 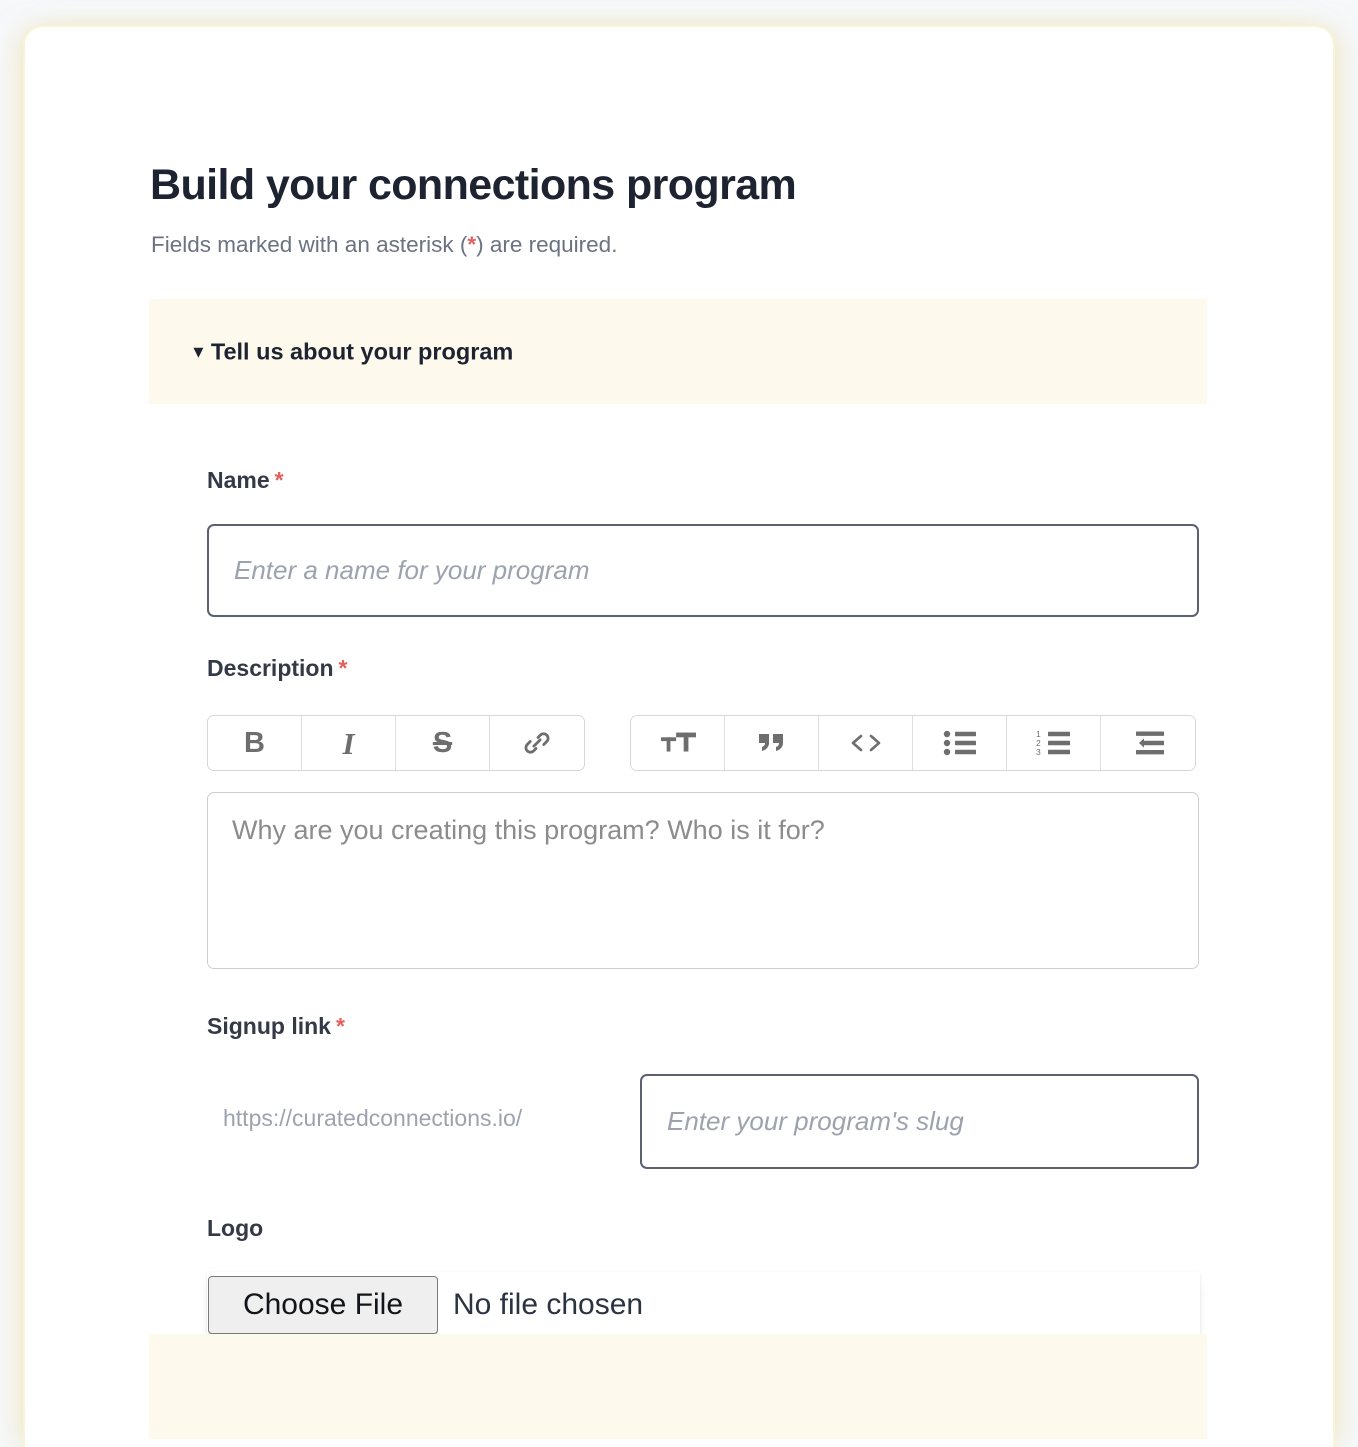 I want to click on italic-icon: I, so click(x=348, y=743).